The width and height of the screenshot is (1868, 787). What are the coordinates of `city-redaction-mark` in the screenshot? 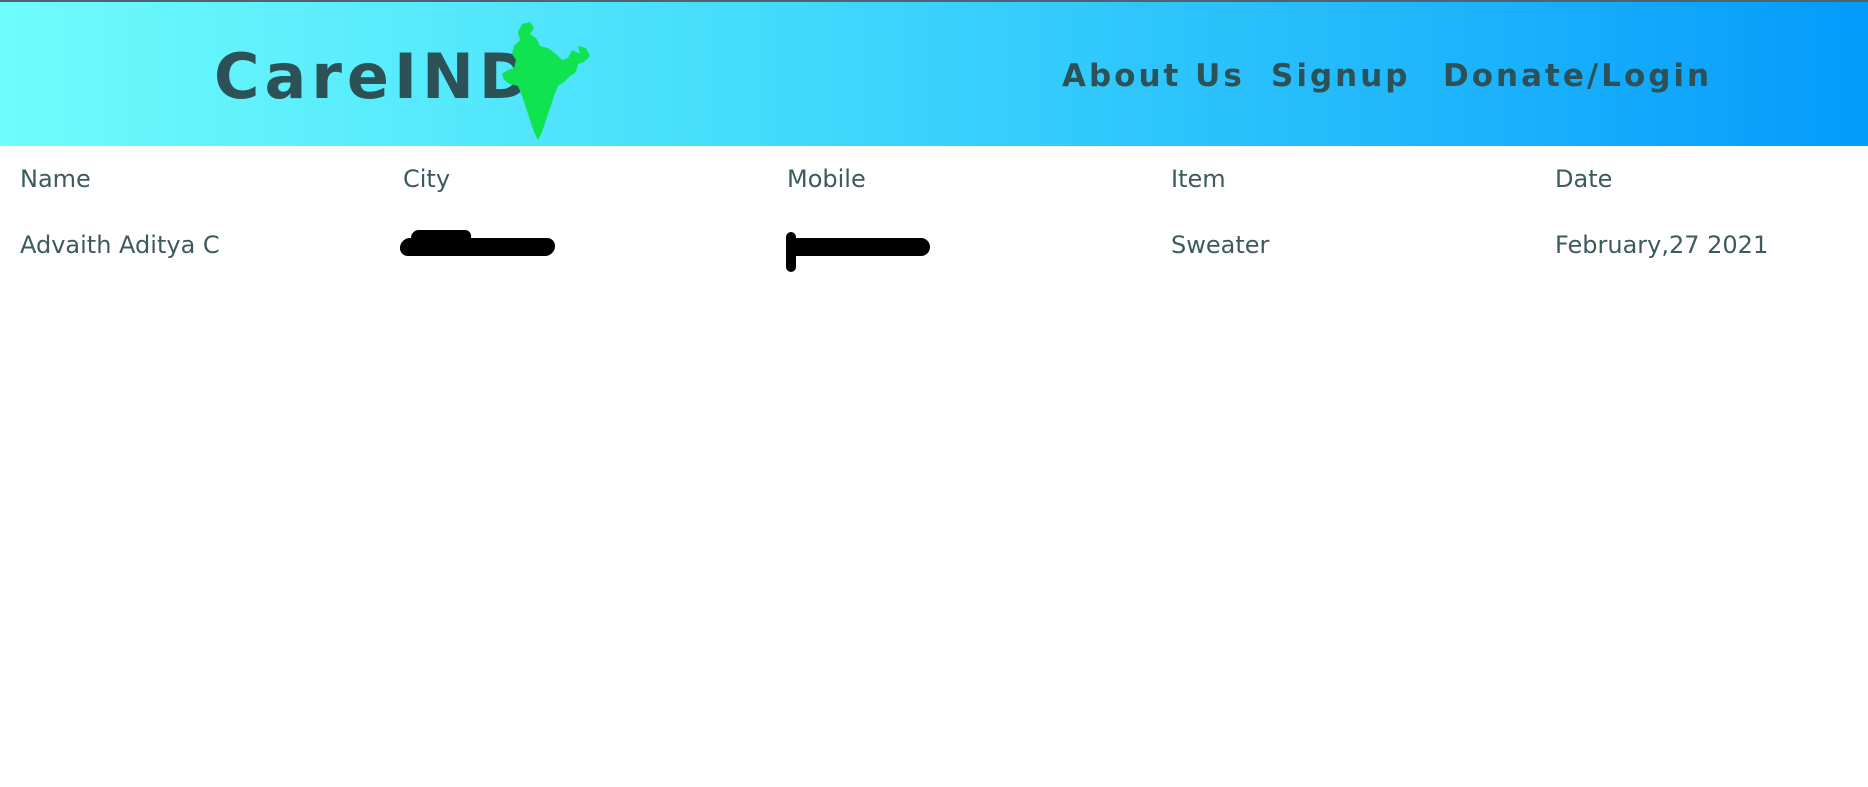 It's located at (477, 247).